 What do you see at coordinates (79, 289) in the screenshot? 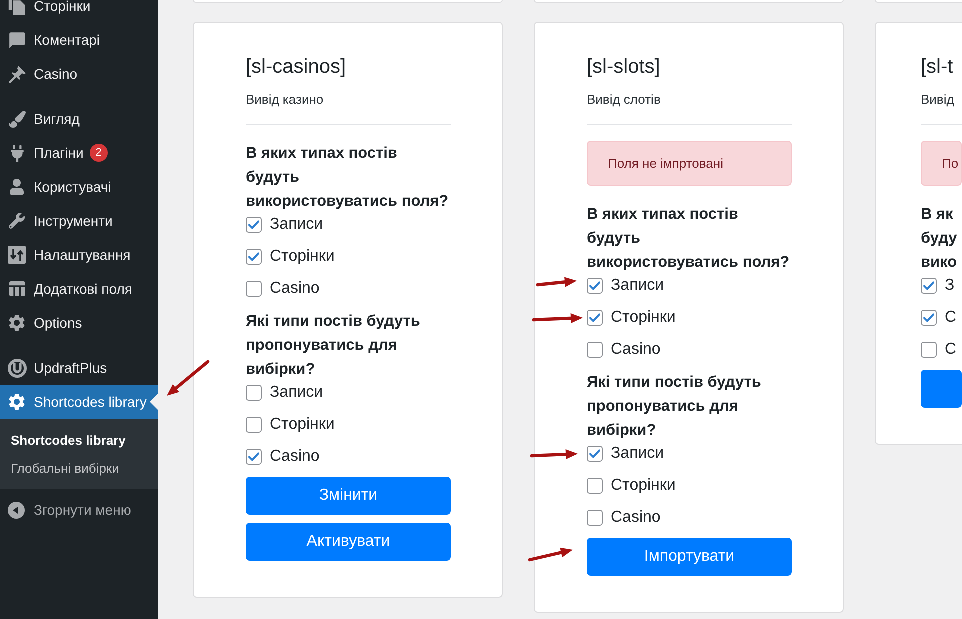
I see `sidebar-item: Додаткові поля` at bounding box center [79, 289].